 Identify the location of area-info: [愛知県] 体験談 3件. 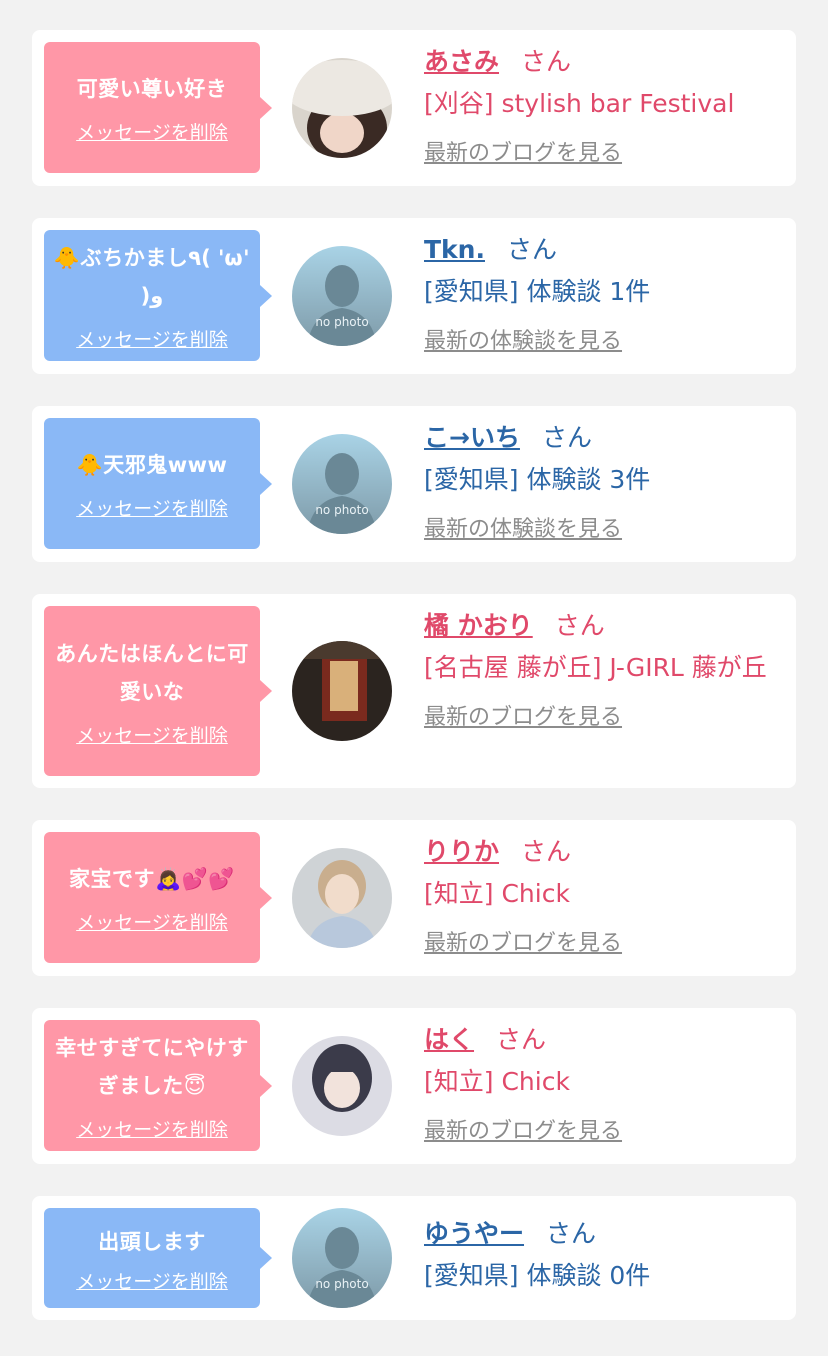
(537, 479).